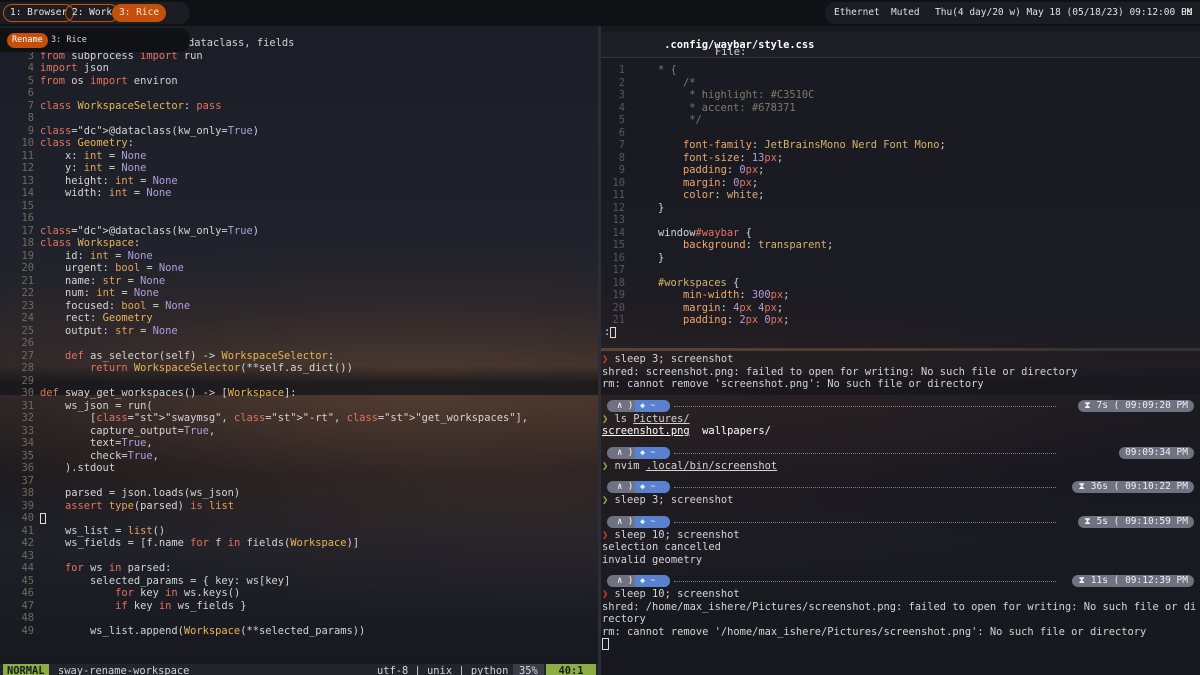 The image size is (1200, 675). I want to click on terminal-command: ❯ sleep 10; screenshot, so click(671, 594).